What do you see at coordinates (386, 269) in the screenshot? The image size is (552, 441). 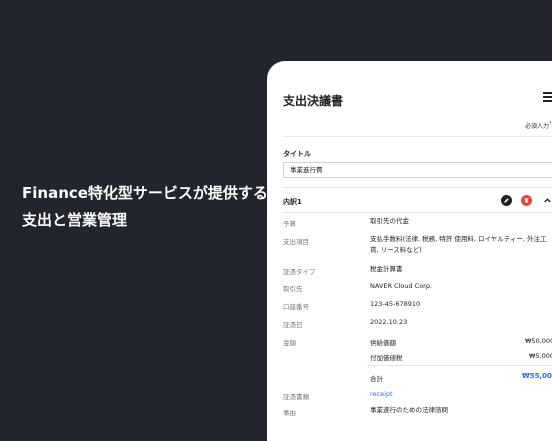 I see `row-value: 税金計算書` at bounding box center [386, 269].